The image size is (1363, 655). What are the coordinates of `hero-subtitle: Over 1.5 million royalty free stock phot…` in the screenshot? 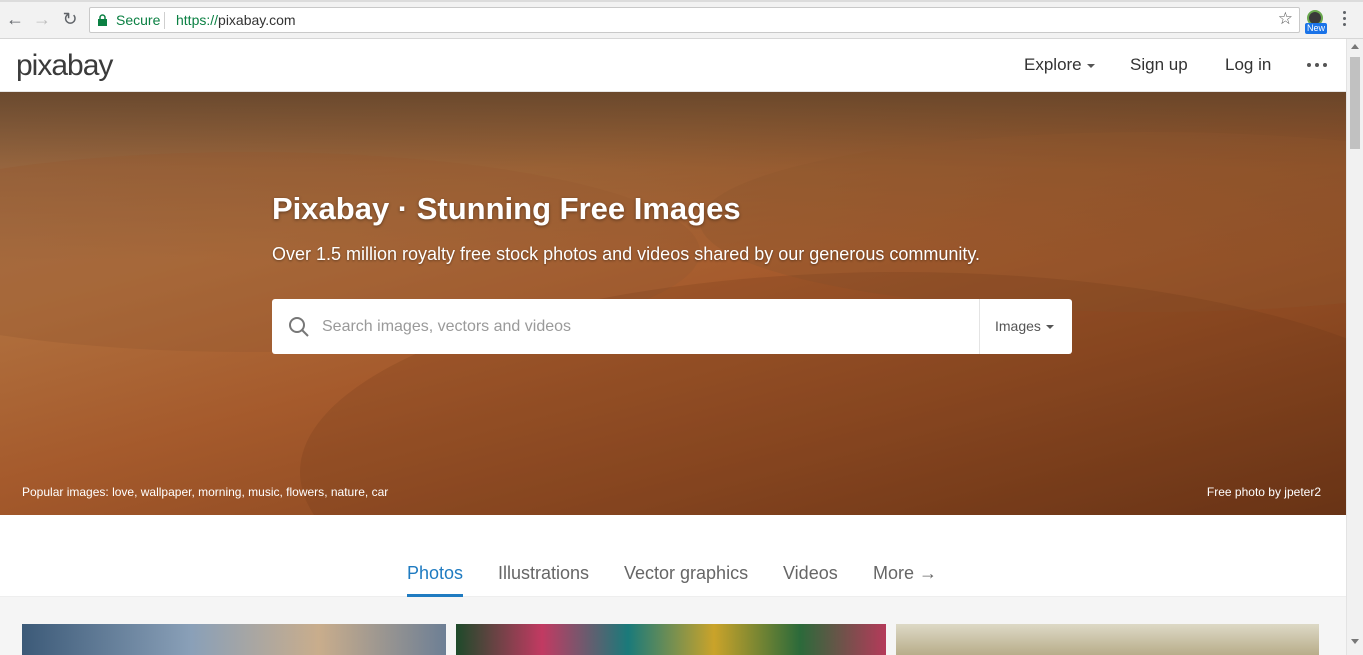 It's located at (626, 254).